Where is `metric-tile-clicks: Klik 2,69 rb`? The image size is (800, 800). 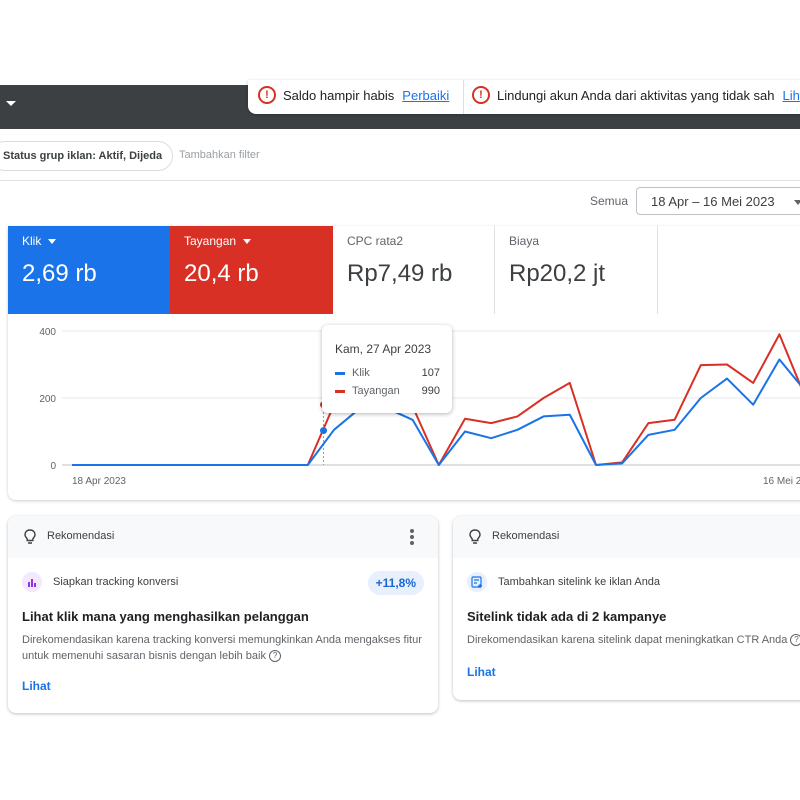
metric-tile-clicks: Klik 2,69 rb is located at coordinates (89, 270).